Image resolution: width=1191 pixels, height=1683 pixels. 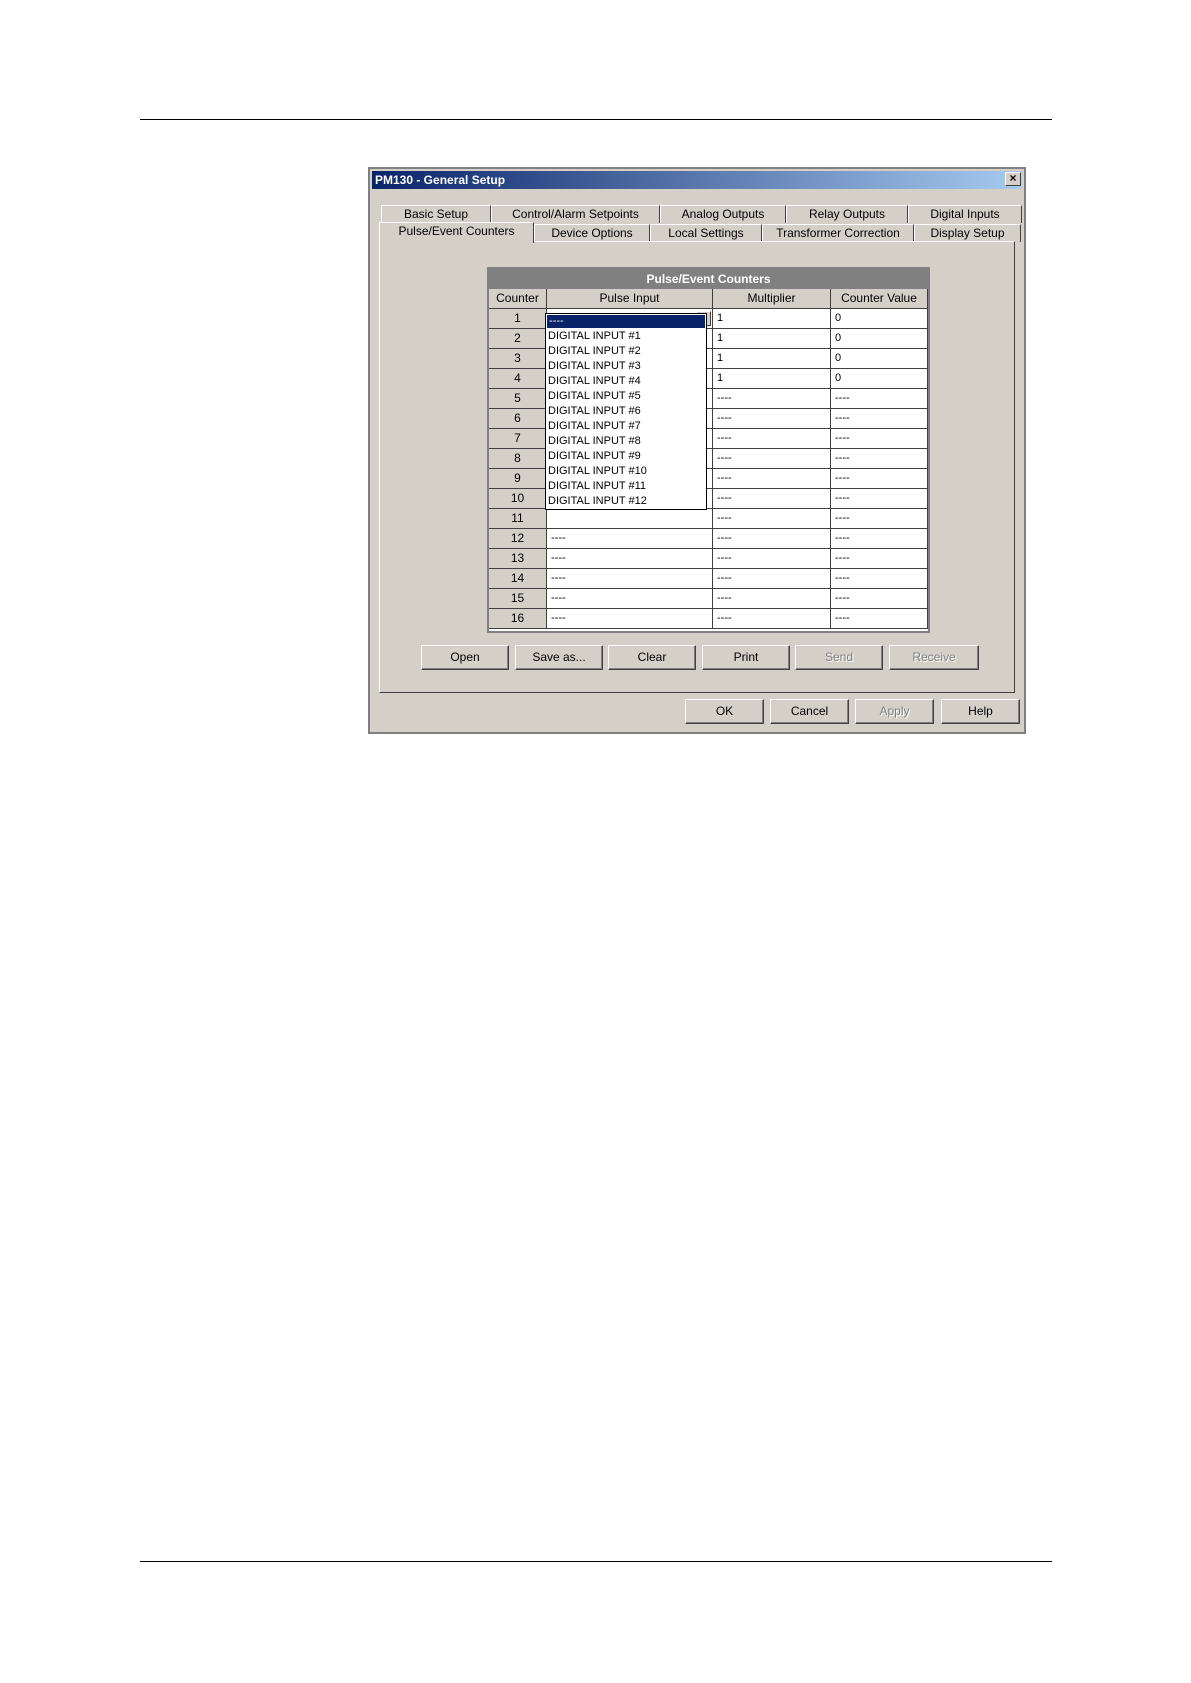 I want to click on grid-title: Pulse/Event Counters, so click(x=708, y=279).